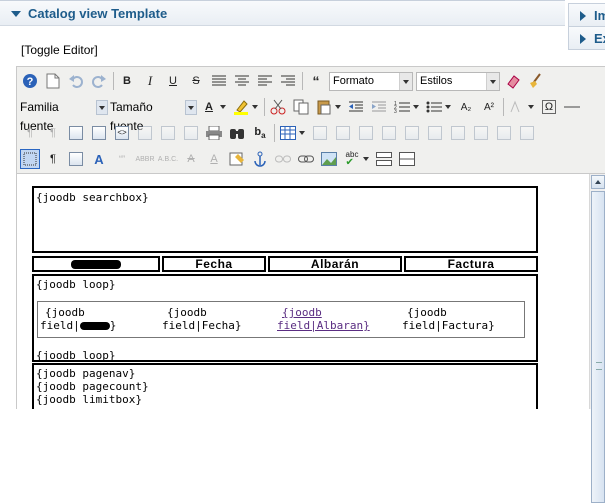 This screenshot has height=503, width=605. What do you see at coordinates (389, 133) in the screenshot?
I see `insert-row-after-button` at bounding box center [389, 133].